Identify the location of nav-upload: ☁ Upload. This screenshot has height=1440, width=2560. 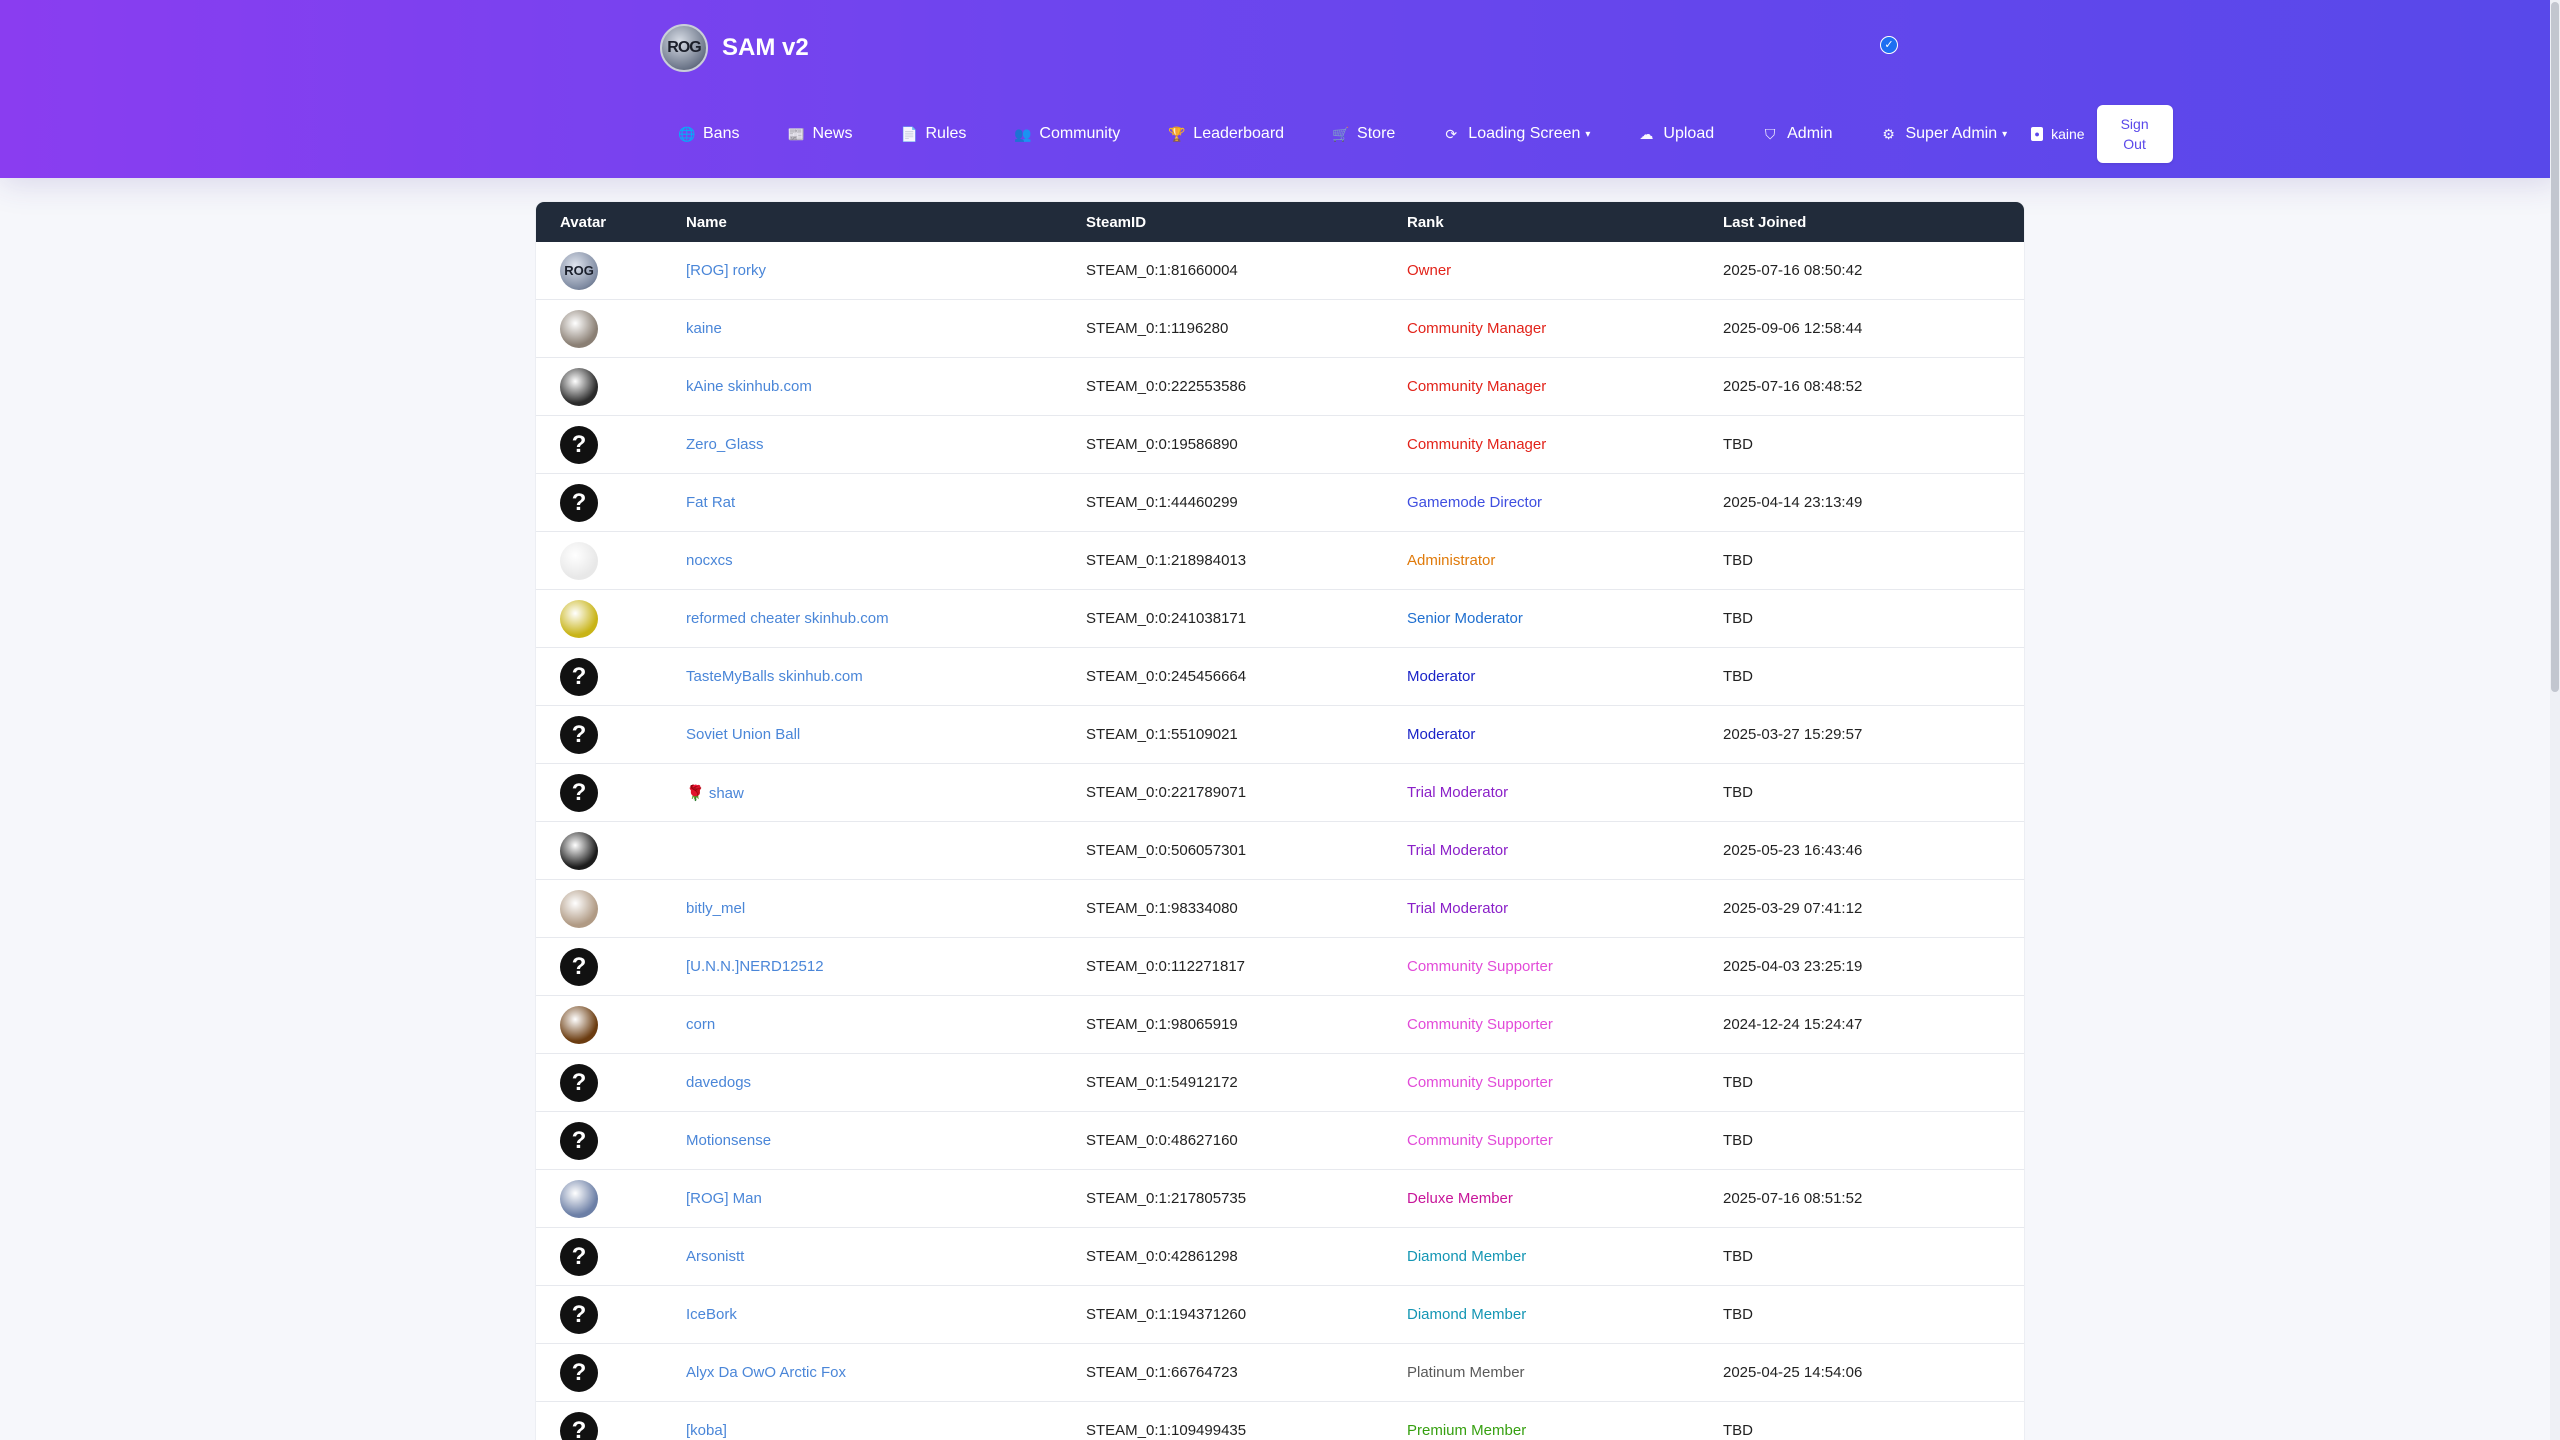
(1676, 134).